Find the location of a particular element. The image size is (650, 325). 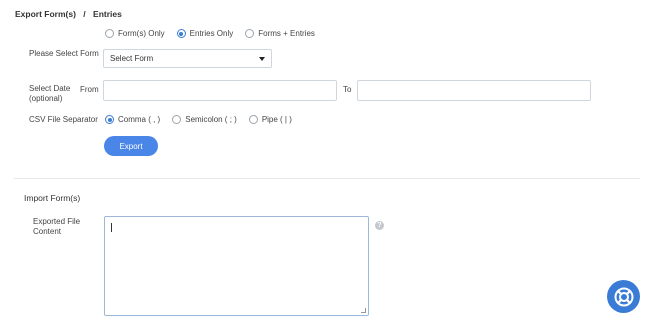

radio-entries-only-label: Entries Only is located at coordinates (211, 33).